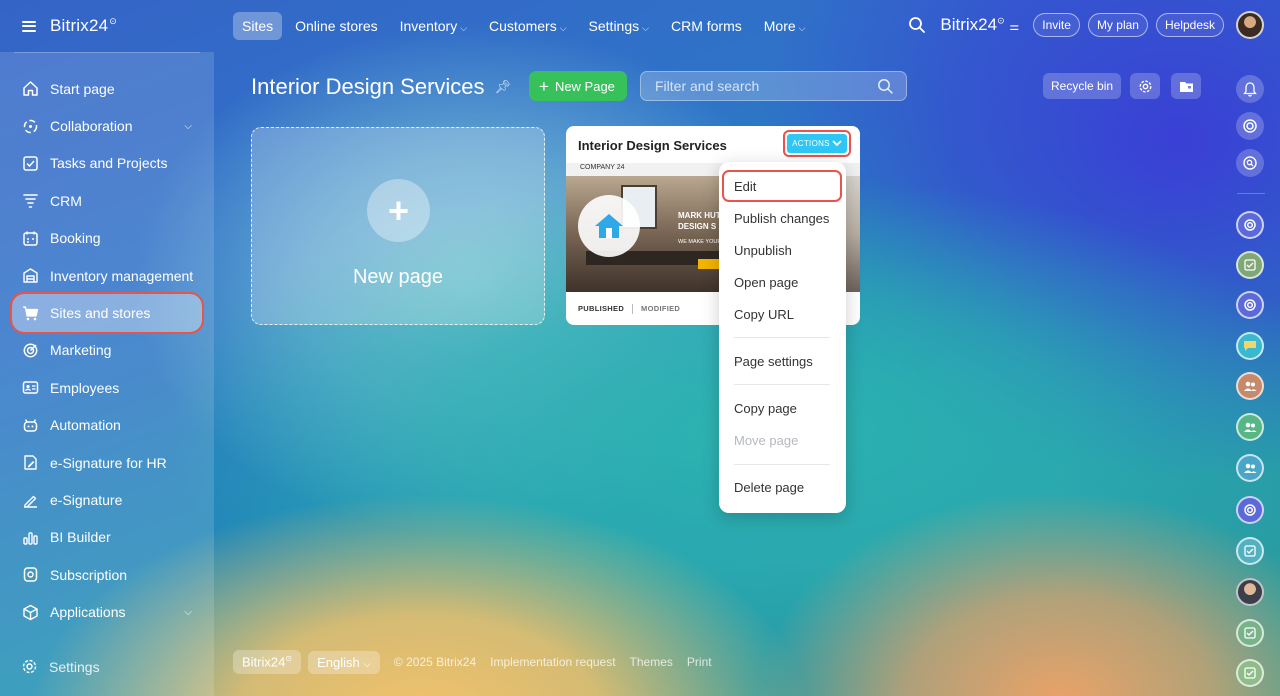 This screenshot has height=696, width=1280. I want to click on sidebar-item-start-page: Start page, so click(107, 88).